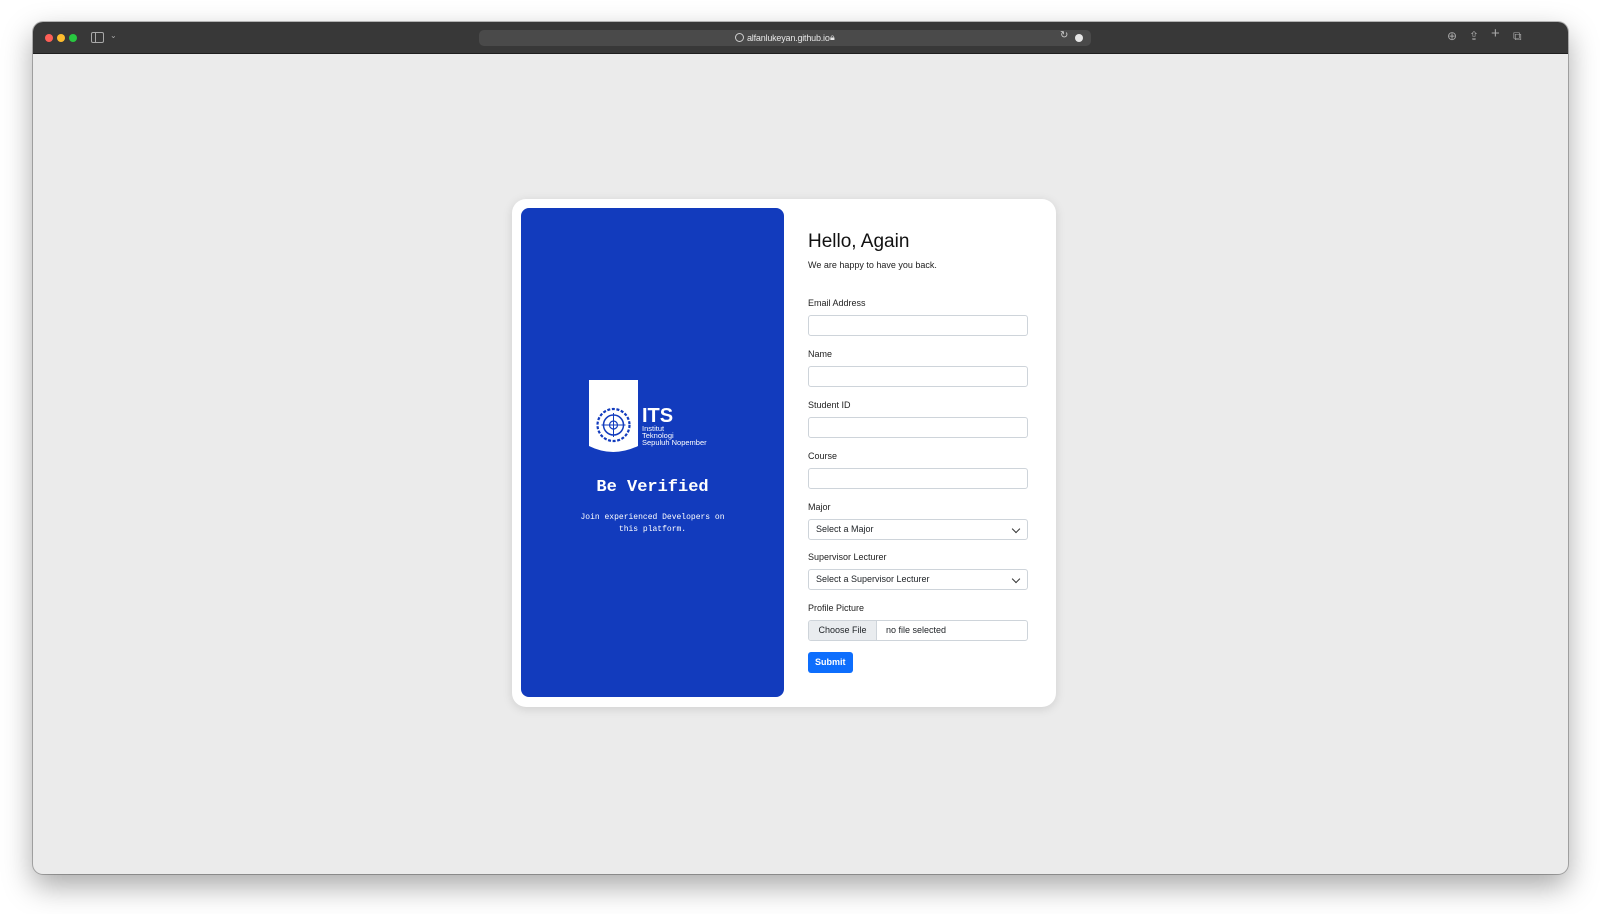  Describe the element at coordinates (1517, 36) in the screenshot. I see `tab-overview-icon: ⧉` at that location.